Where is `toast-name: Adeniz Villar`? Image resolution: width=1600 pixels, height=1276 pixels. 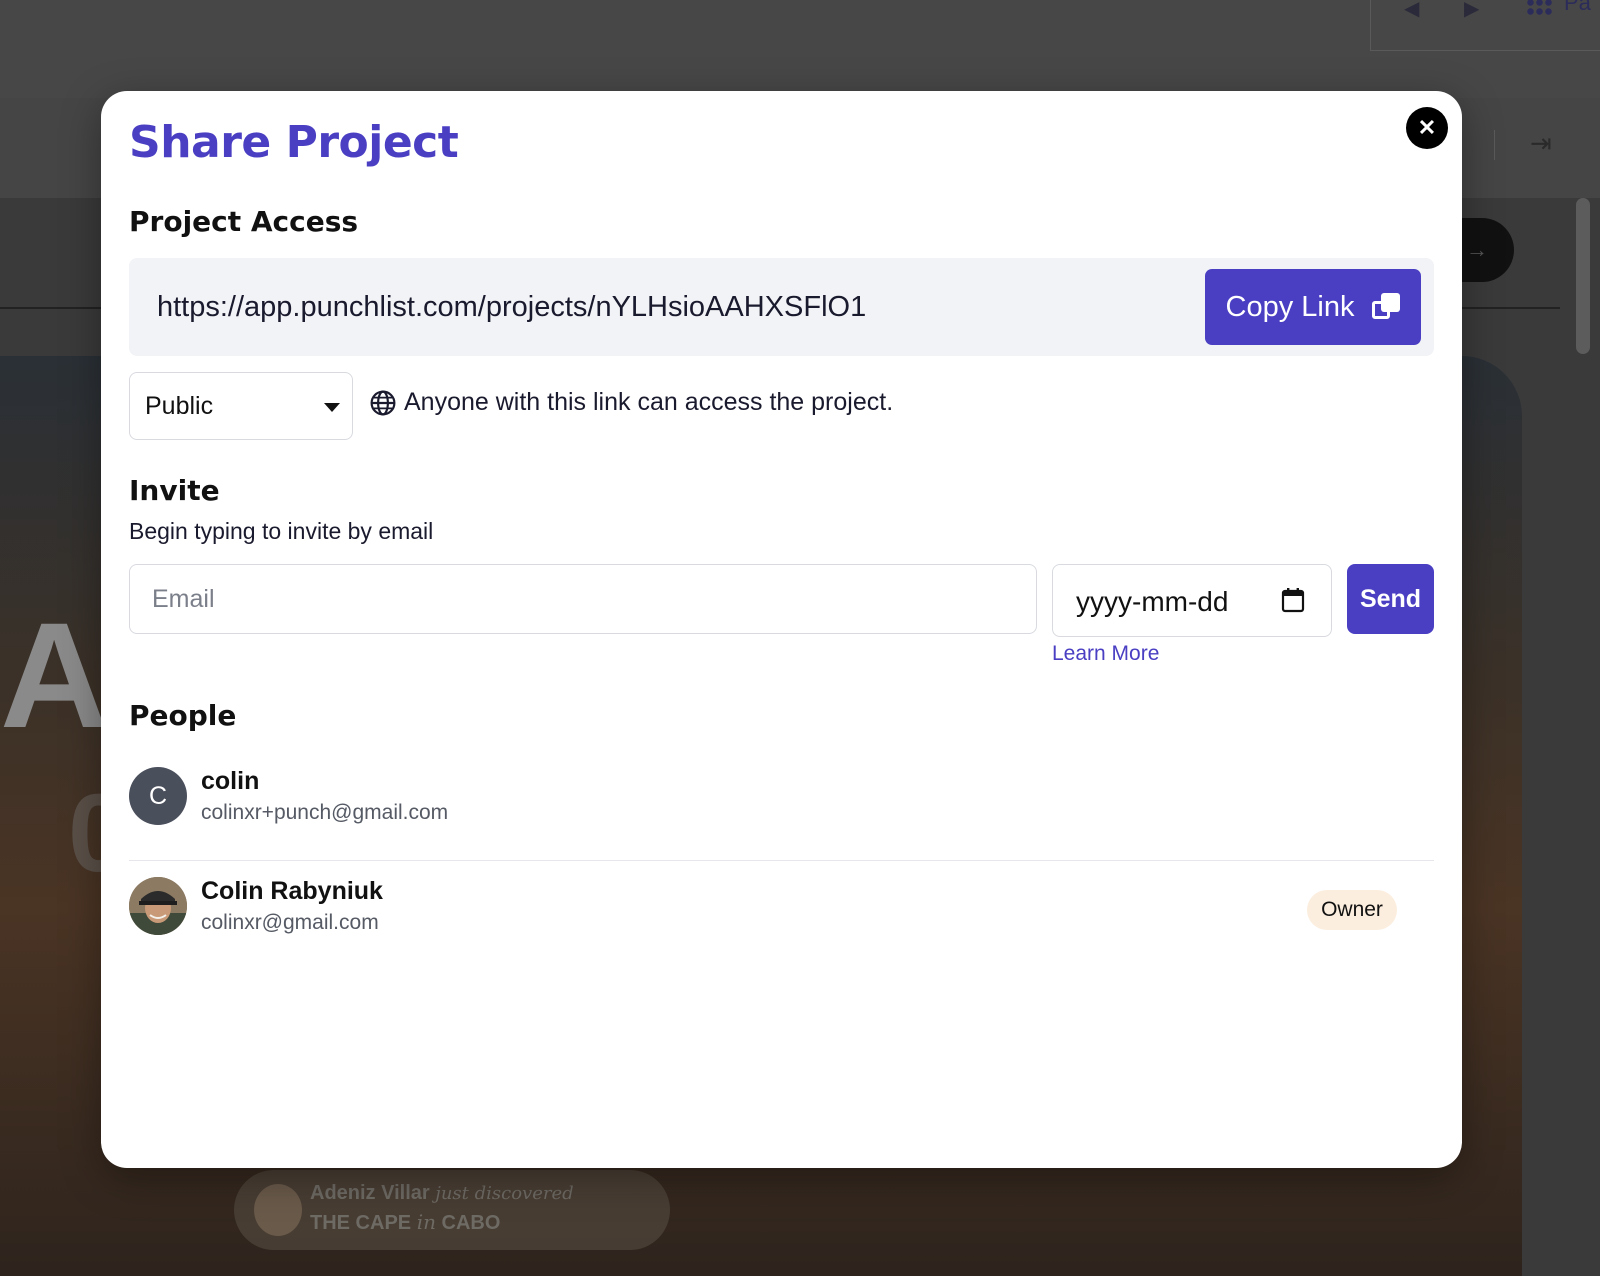 toast-name: Adeniz Villar is located at coordinates (370, 1193).